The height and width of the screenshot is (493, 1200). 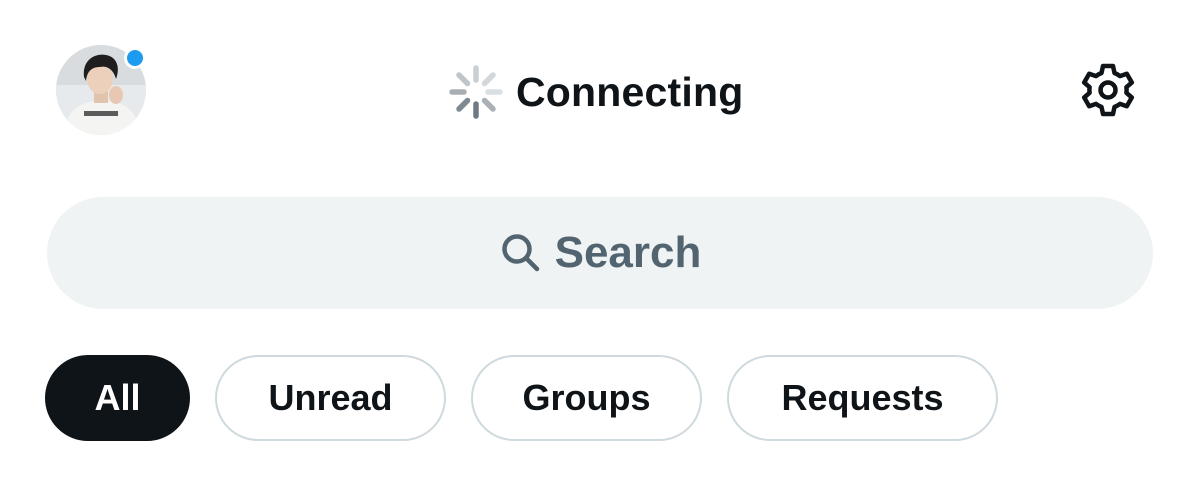 I want to click on gear-icon, so click(x=1108, y=90).